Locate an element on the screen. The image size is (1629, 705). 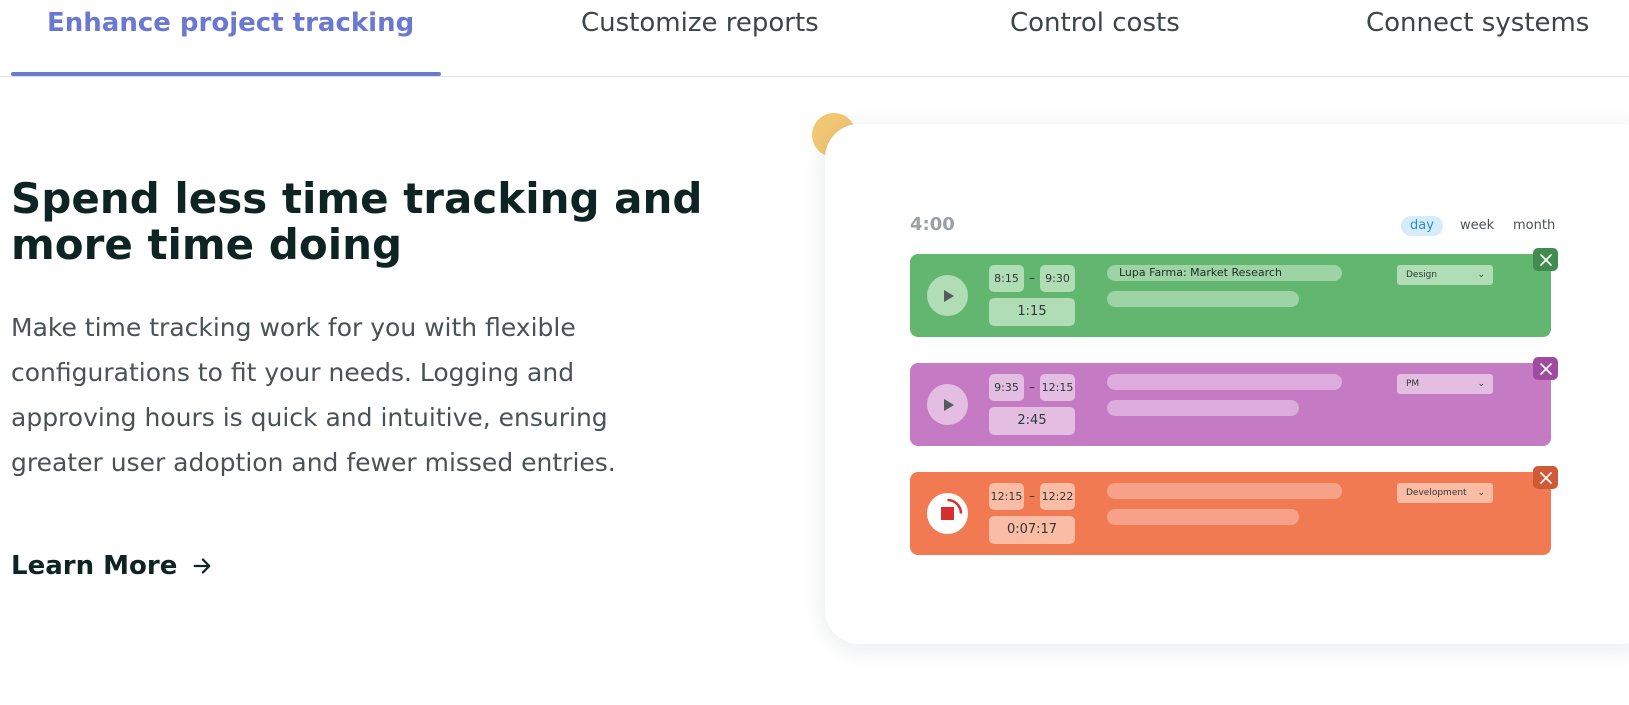
end-time: 12:15 is located at coordinates (1057, 387).